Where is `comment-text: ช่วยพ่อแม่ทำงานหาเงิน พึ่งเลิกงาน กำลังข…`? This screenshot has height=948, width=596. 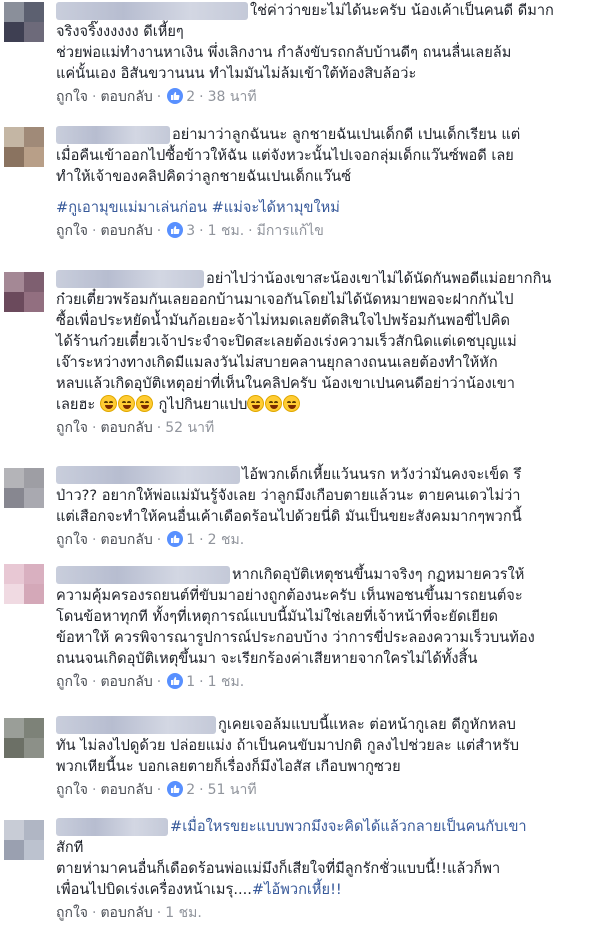 comment-text: ช่วยพ่อแม่ทำงานหาเงิน พึ่งเลิกงาน กำลังข… is located at coordinates (284, 52).